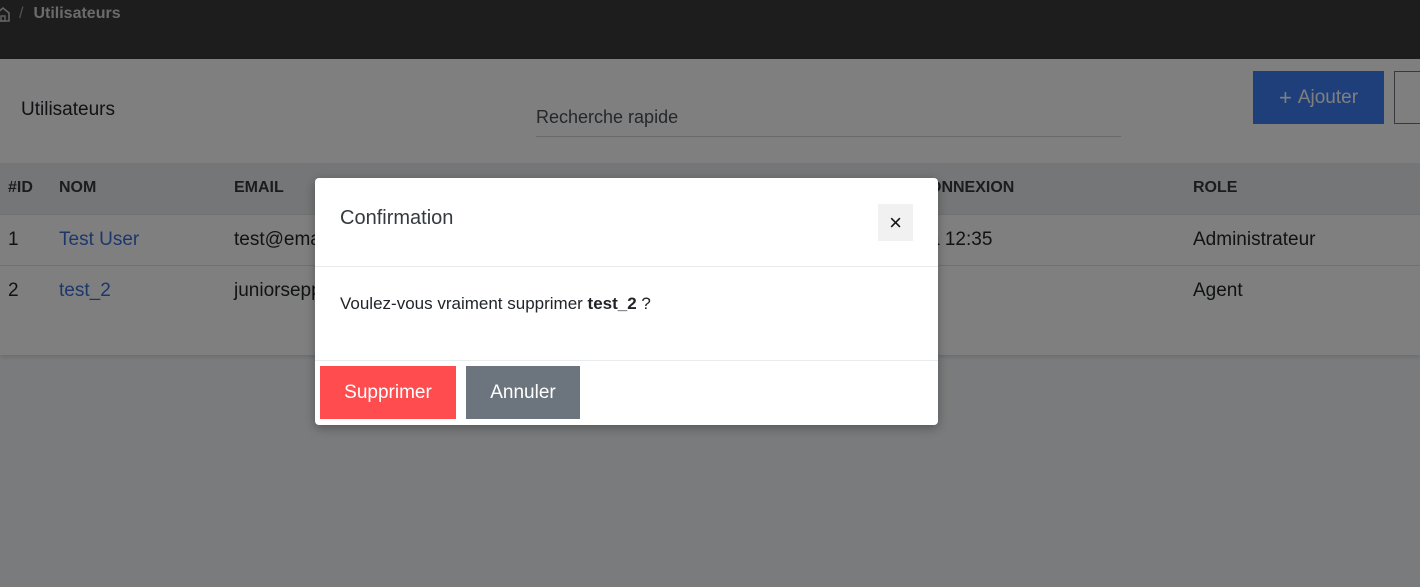 The height and width of the screenshot is (587, 1420). What do you see at coordinates (388, 392) in the screenshot?
I see `delete-button: Supprimer` at bounding box center [388, 392].